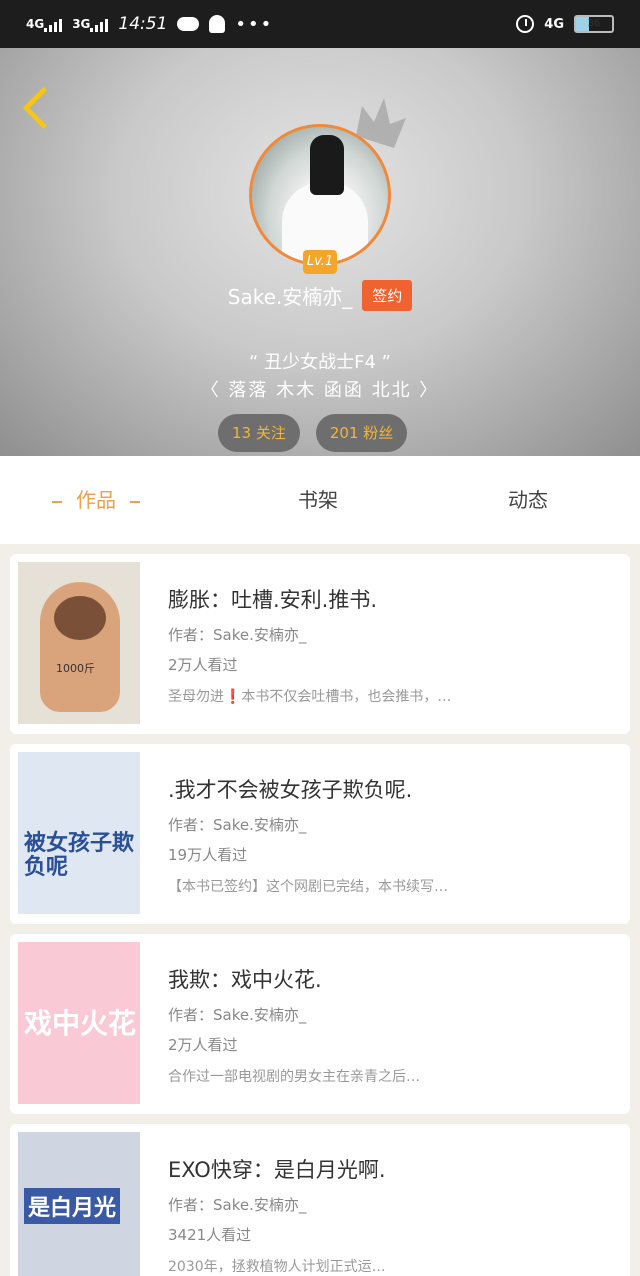 The height and width of the screenshot is (1276, 640). Describe the element at coordinates (35, 24) in the screenshot. I see `signal-label: 4G` at that location.